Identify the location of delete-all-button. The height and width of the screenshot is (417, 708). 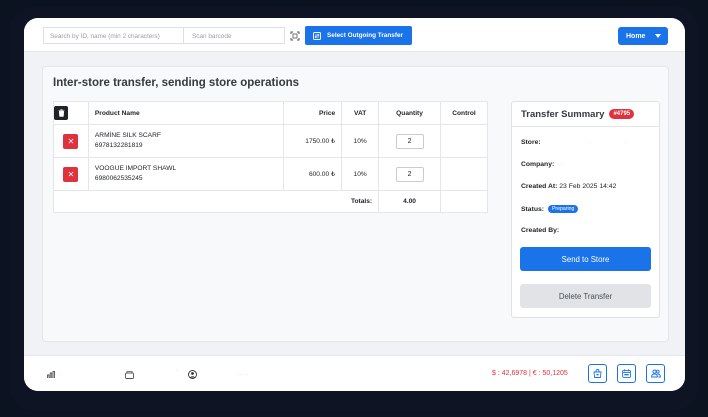
(61, 113).